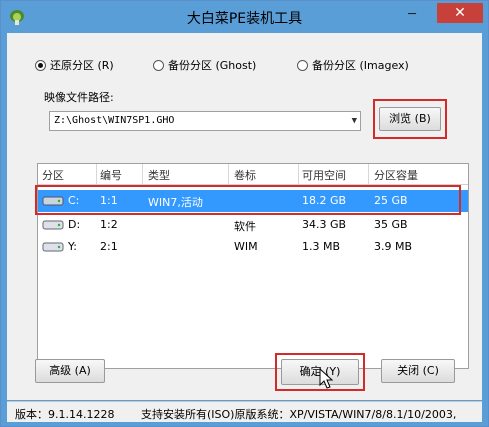  What do you see at coordinates (72, 246) in the screenshot?
I see `cell-drive: Y:` at bounding box center [72, 246].